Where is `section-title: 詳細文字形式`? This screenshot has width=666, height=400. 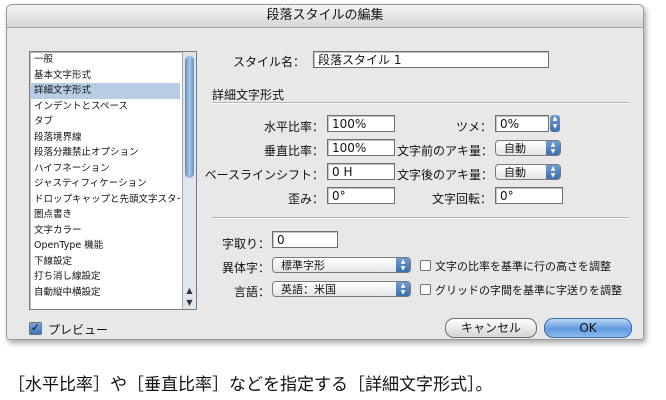
section-title: 詳細文字形式 is located at coordinates (248, 95).